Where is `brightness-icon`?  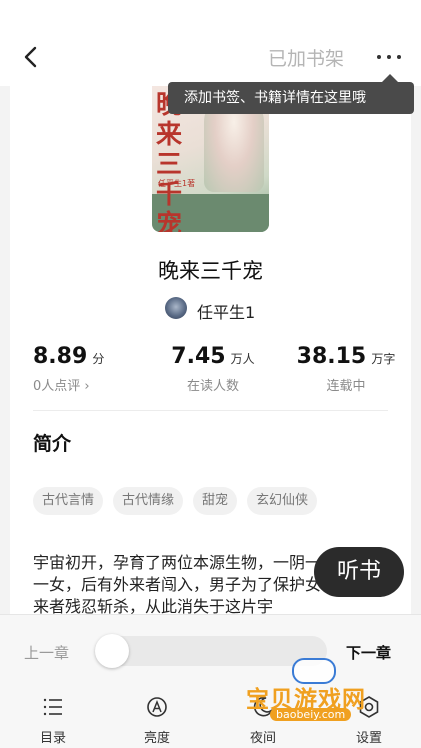 brightness-icon is located at coordinates (157, 707).